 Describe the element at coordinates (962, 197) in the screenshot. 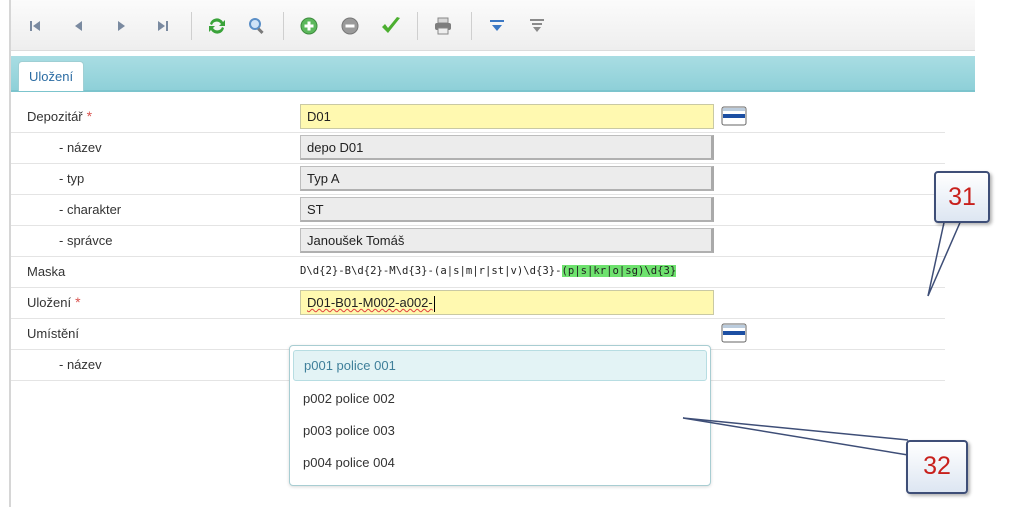

I see `annotation-callout-31: 31` at that location.